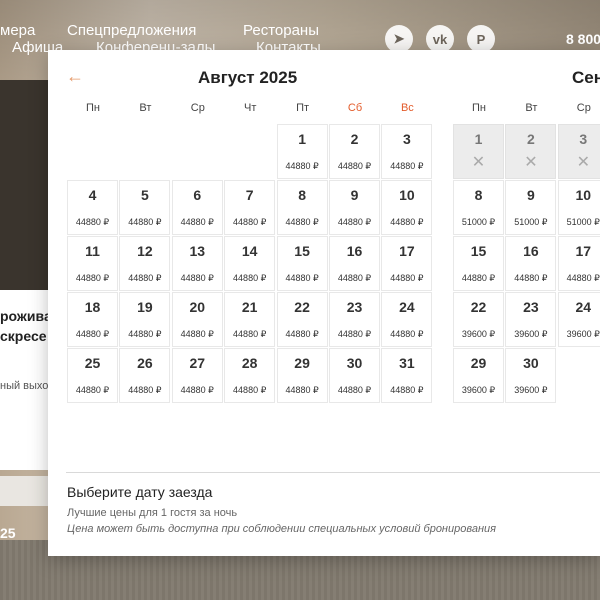 This screenshot has height=600, width=600. I want to click on day-price: 51000 ₽, so click(583, 222).